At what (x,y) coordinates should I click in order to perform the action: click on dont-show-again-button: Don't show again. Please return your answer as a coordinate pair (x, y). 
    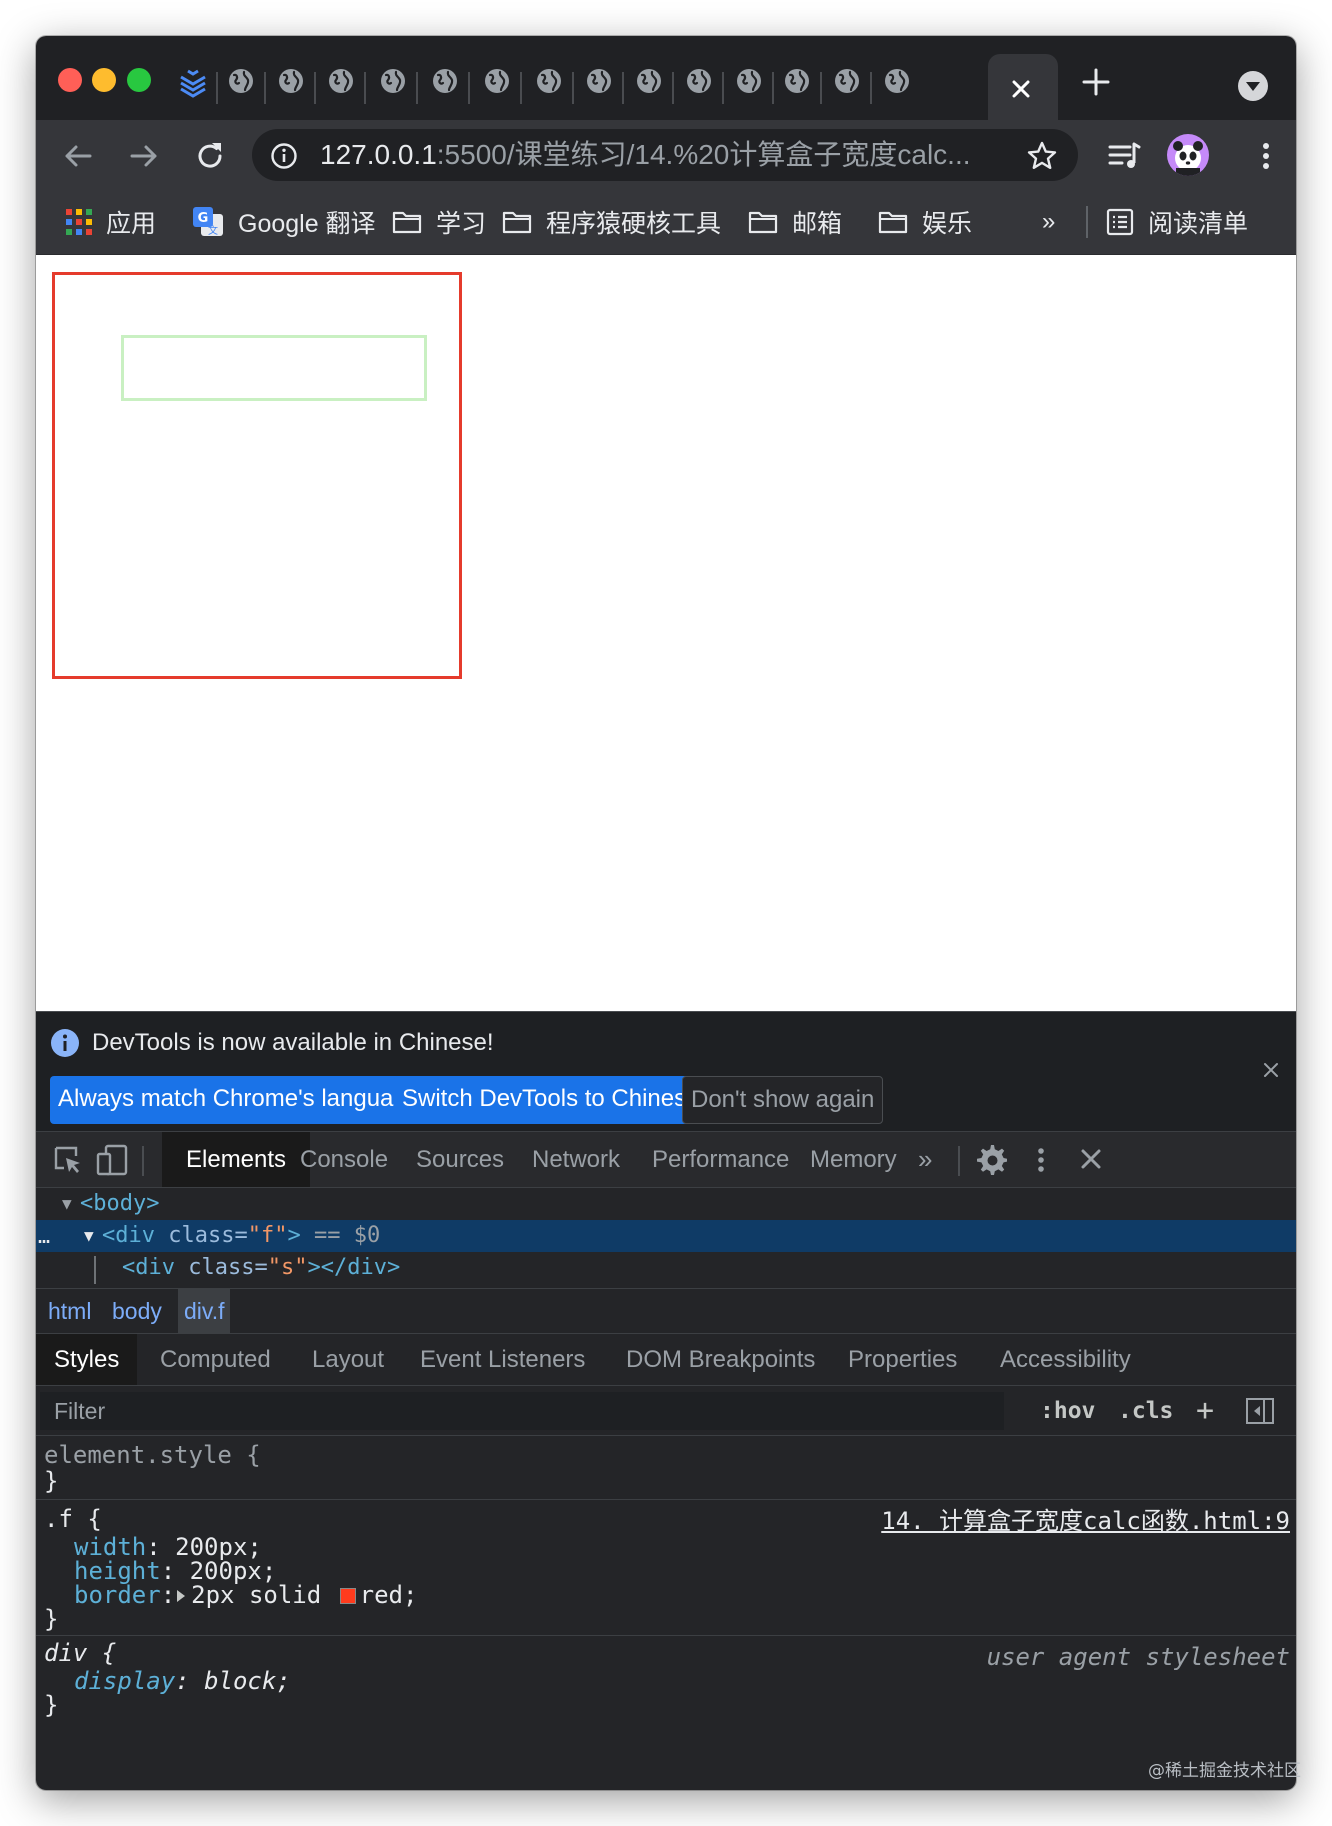
    Looking at the image, I should click on (783, 1100).